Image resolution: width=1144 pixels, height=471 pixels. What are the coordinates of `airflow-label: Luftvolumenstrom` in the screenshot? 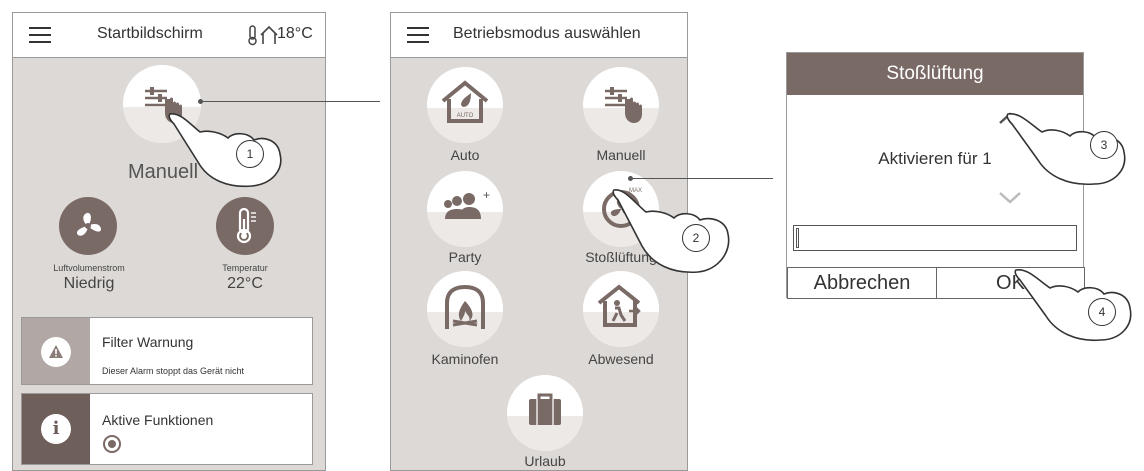 It's located at (89, 268).